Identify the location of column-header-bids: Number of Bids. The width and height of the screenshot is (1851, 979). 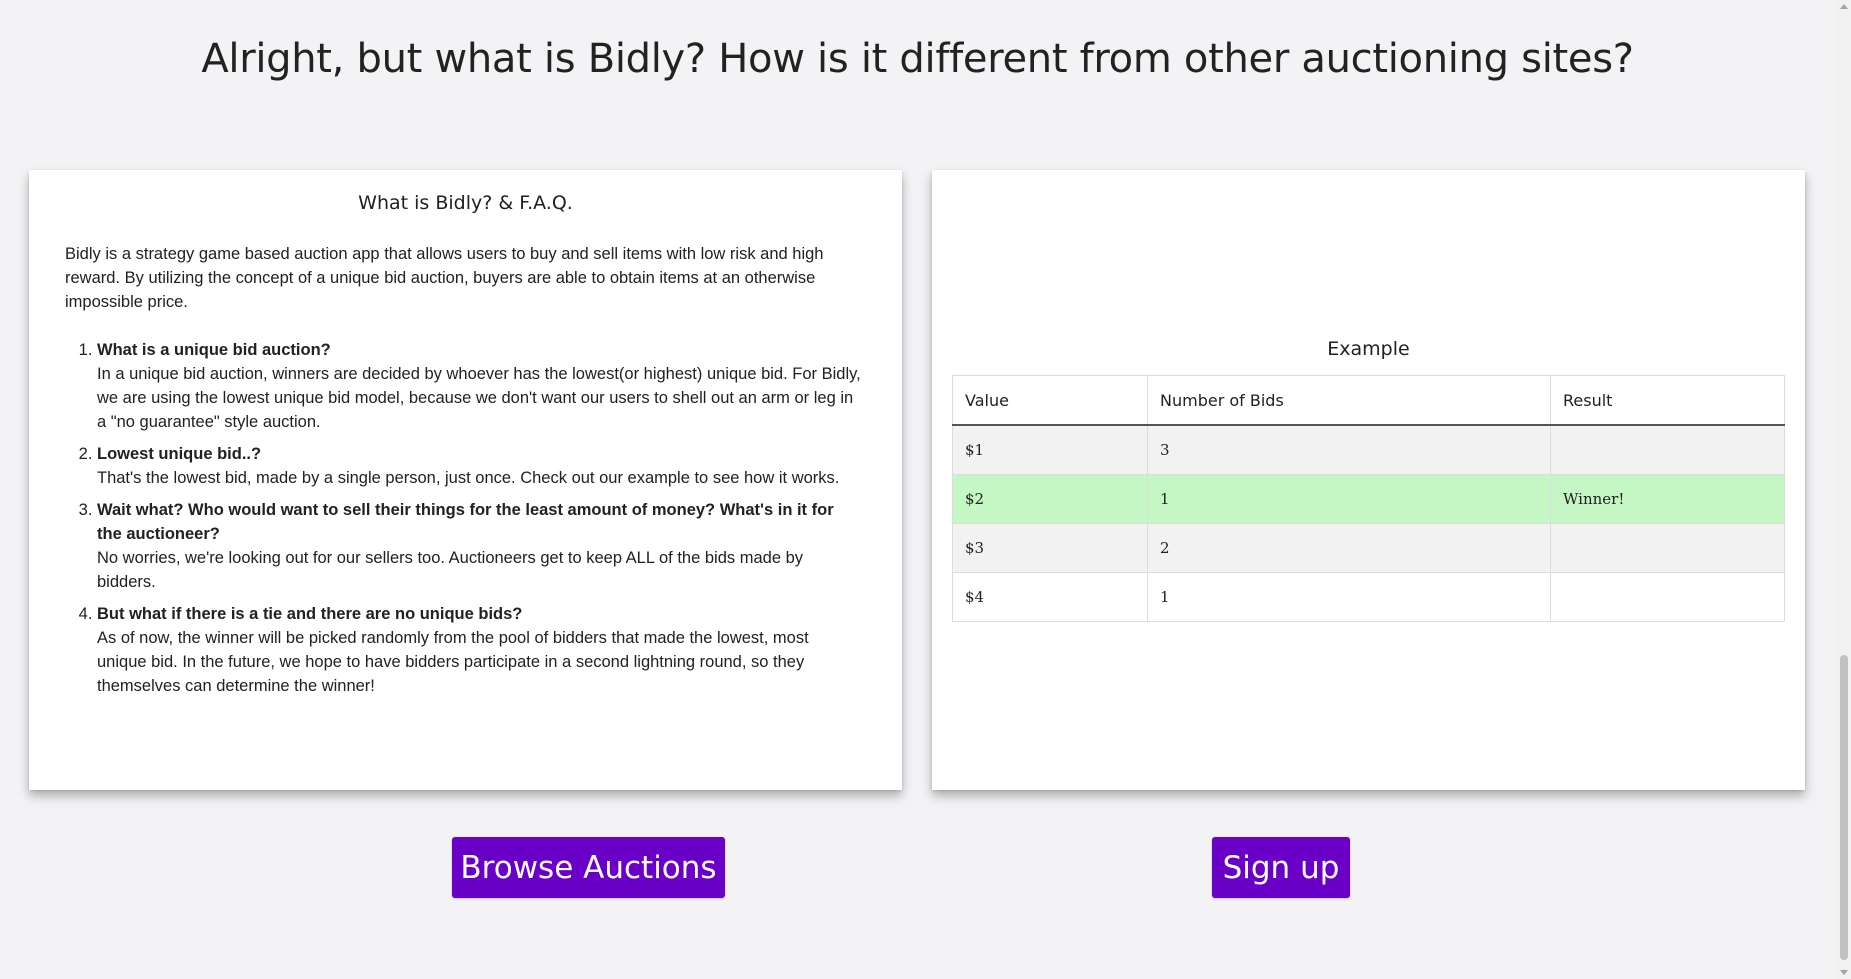
(1349, 400).